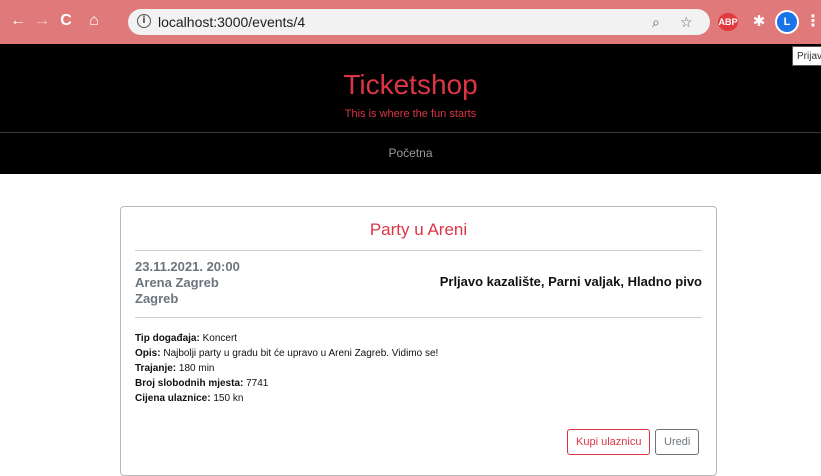  What do you see at coordinates (94, 21) in the screenshot?
I see `home-icon: ⌂` at bounding box center [94, 21].